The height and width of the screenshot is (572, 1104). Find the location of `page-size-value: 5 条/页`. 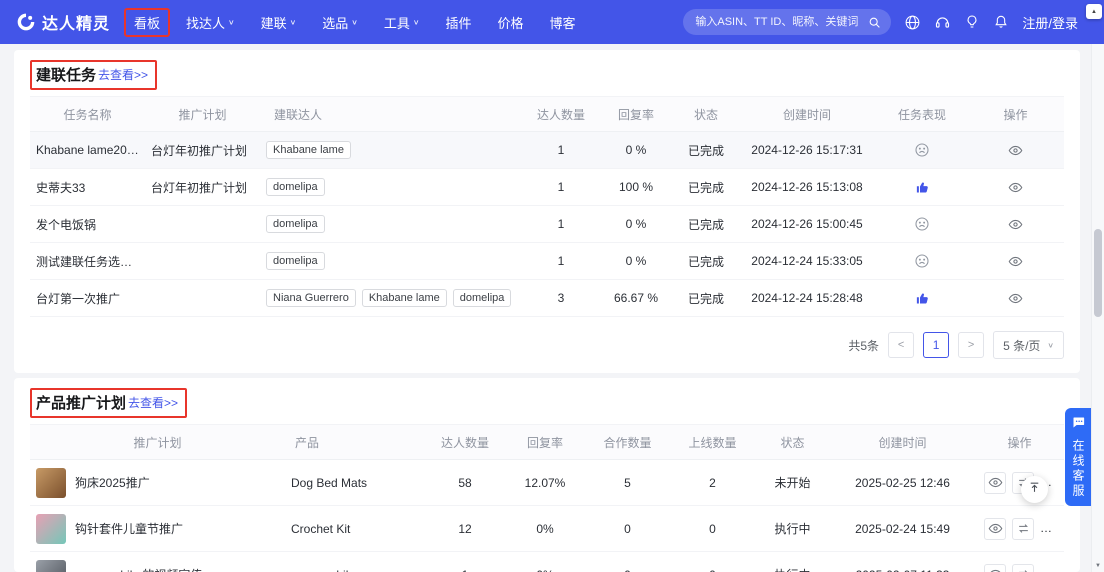

page-size-value: 5 条/页 is located at coordinates (1022, 345).